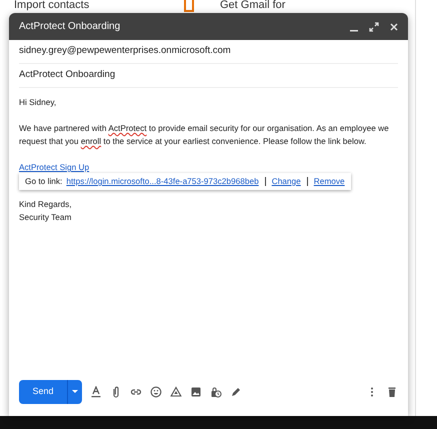 This screenshot has width=437, height=429. What do you see at coordinates (196, 392) in the screenshot?
I see `photo-icon` at bounding box center [196, 392].